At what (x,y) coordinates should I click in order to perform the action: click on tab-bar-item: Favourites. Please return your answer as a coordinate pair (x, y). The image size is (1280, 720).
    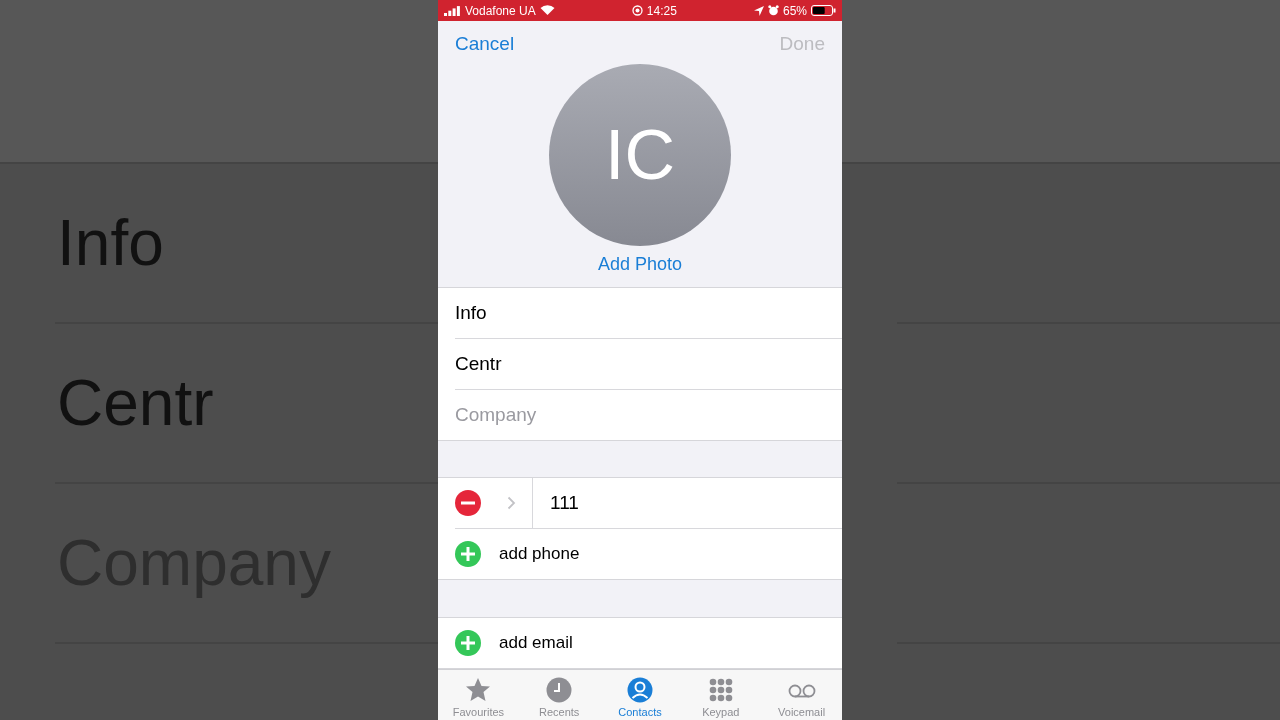
    Looking at the image, I should click on (478, 694).